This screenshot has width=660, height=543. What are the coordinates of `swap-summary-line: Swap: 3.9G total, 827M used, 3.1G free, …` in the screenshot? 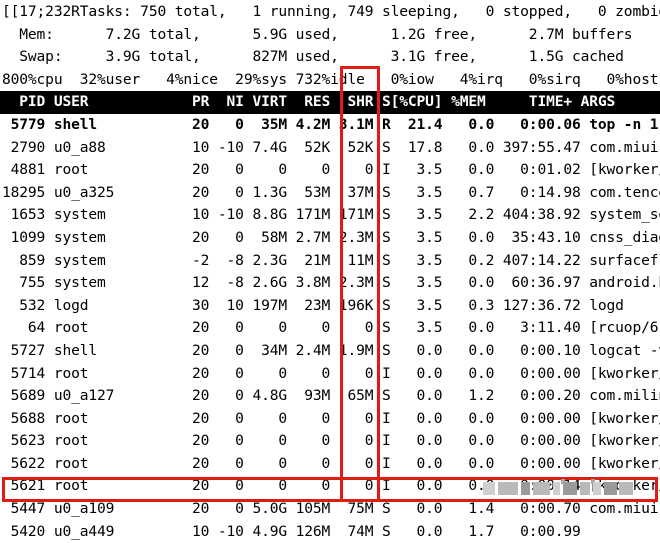 It's located at (313, 57).